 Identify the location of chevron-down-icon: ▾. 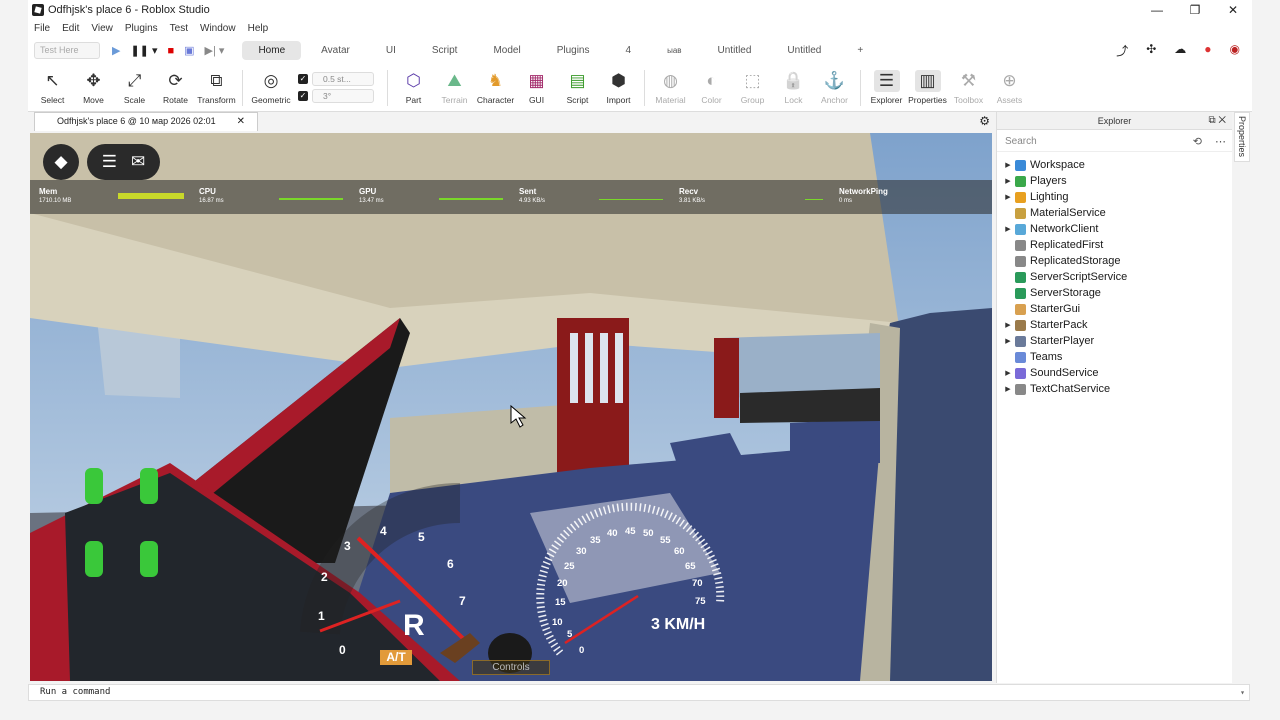
(1242, 692).